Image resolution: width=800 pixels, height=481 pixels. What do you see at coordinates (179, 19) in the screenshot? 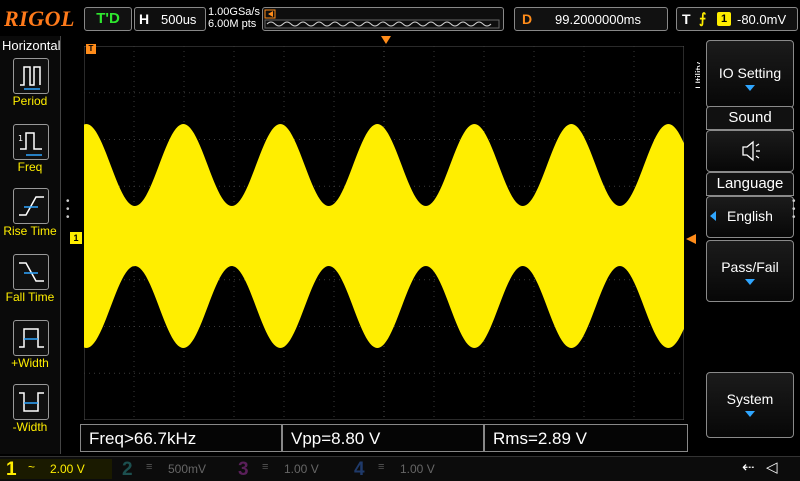
I see `timebase-value: 500us` at bounding box center [179, 19].